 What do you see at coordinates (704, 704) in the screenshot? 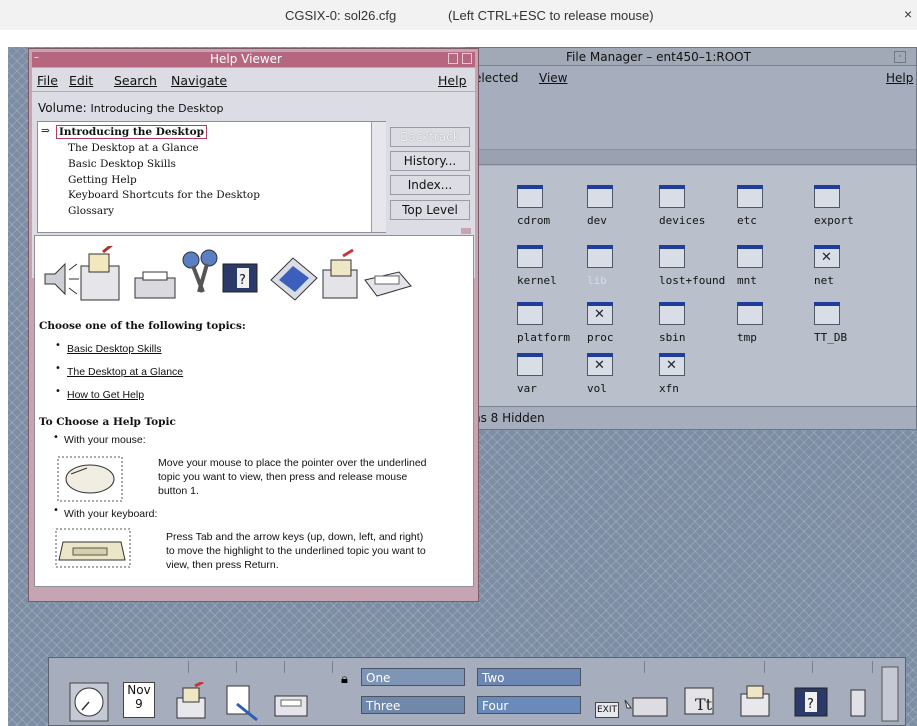
I see `svg-text: Tt` at bounding box center [704, 704].